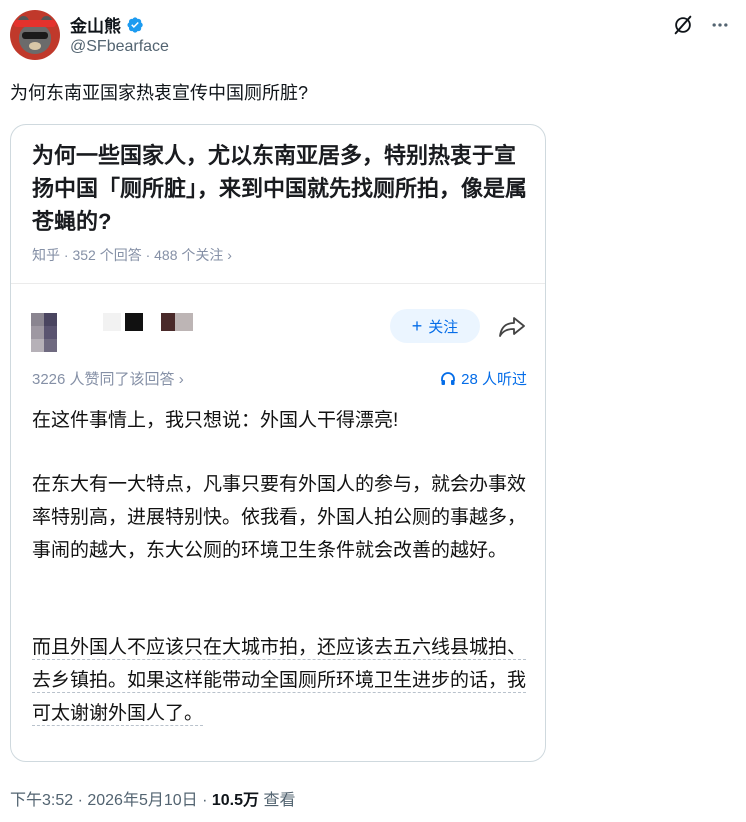 The height and width of the screenshot is (822, 746). What do you see at coordinates (135, 24) in the screenshot?
I see `verified-badge-icon` at bounding box center [135, 24].